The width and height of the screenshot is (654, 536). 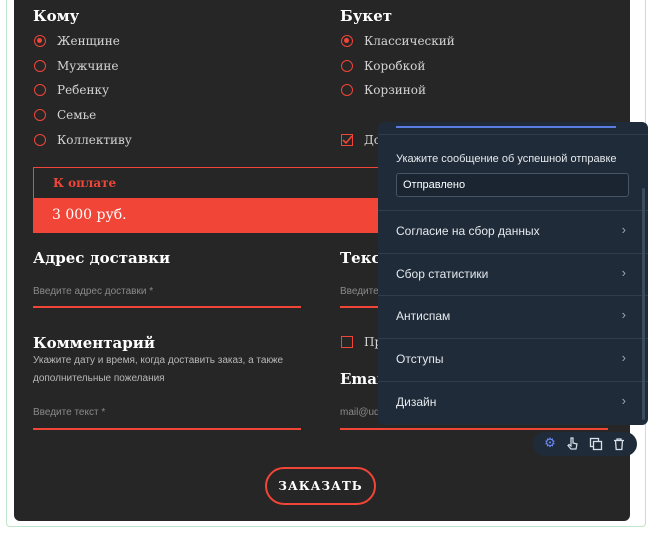 I want to click on panel-row-statistics: Сбор статистики ›, so click(x=509, y=274).